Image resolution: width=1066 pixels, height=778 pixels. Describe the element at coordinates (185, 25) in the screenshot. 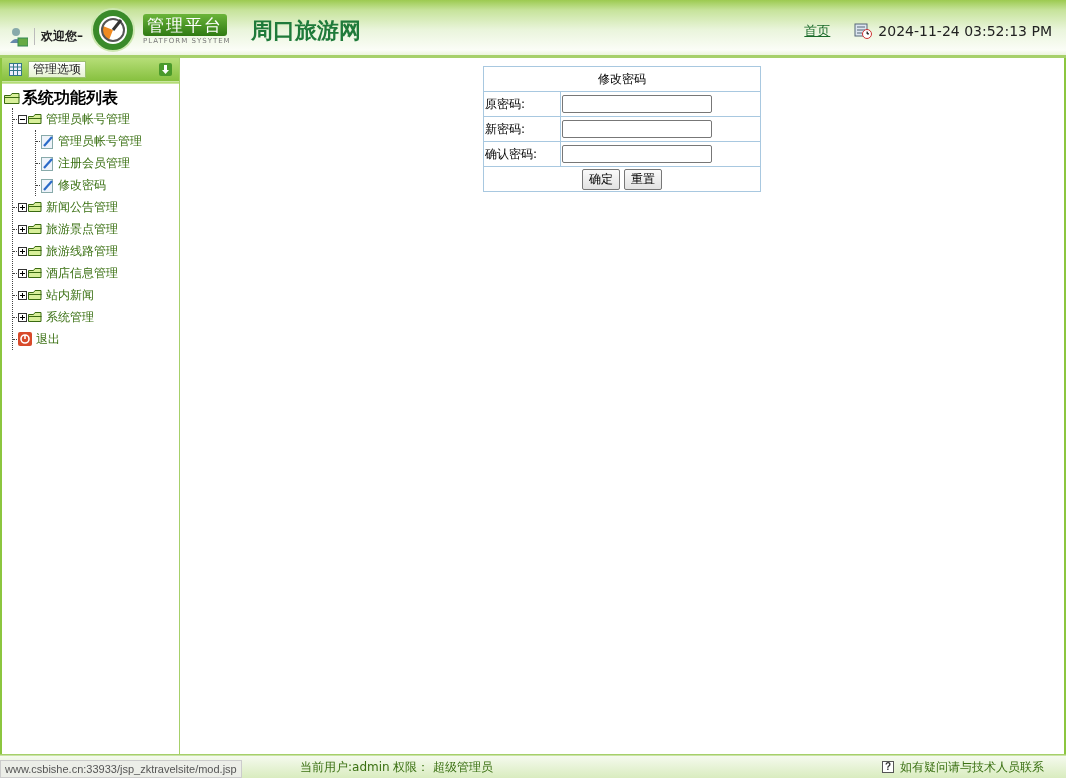

I see `logo-title: 管理平台` at that location.